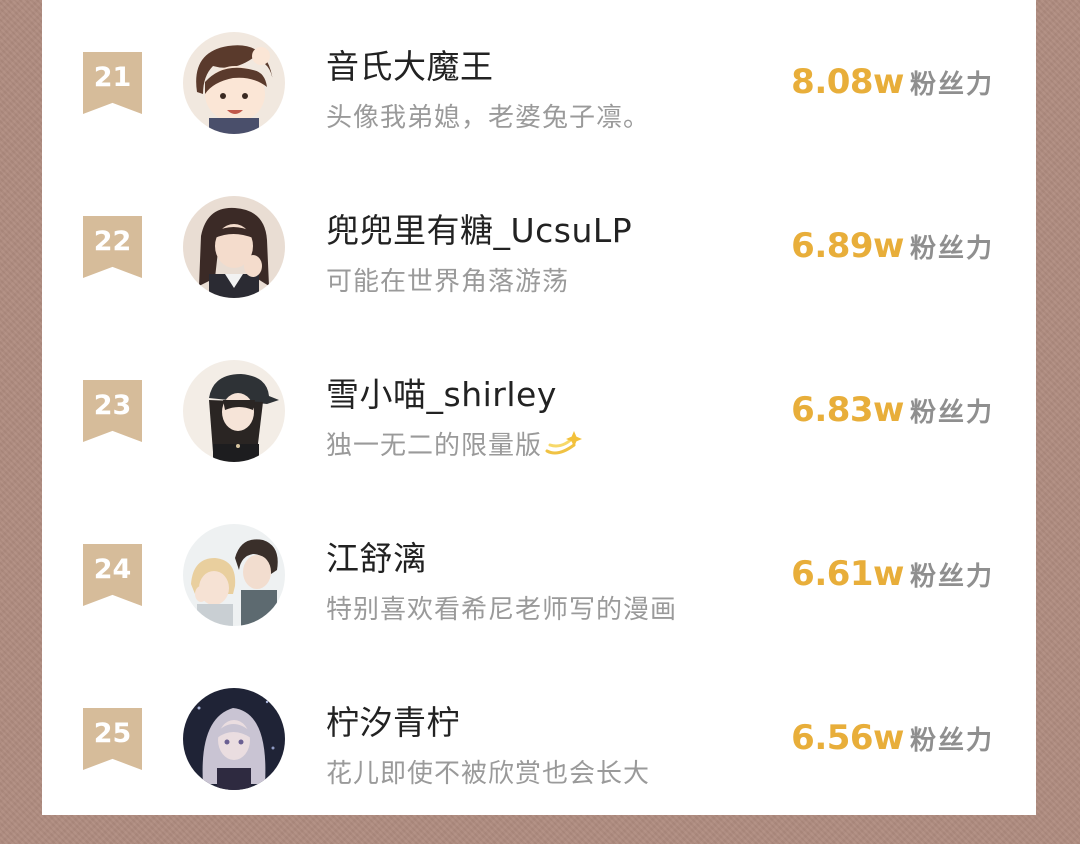 This screenshot has width=1080, height=844. I want to click on user-name: 雪小喵_shirley, so click(441, 392).